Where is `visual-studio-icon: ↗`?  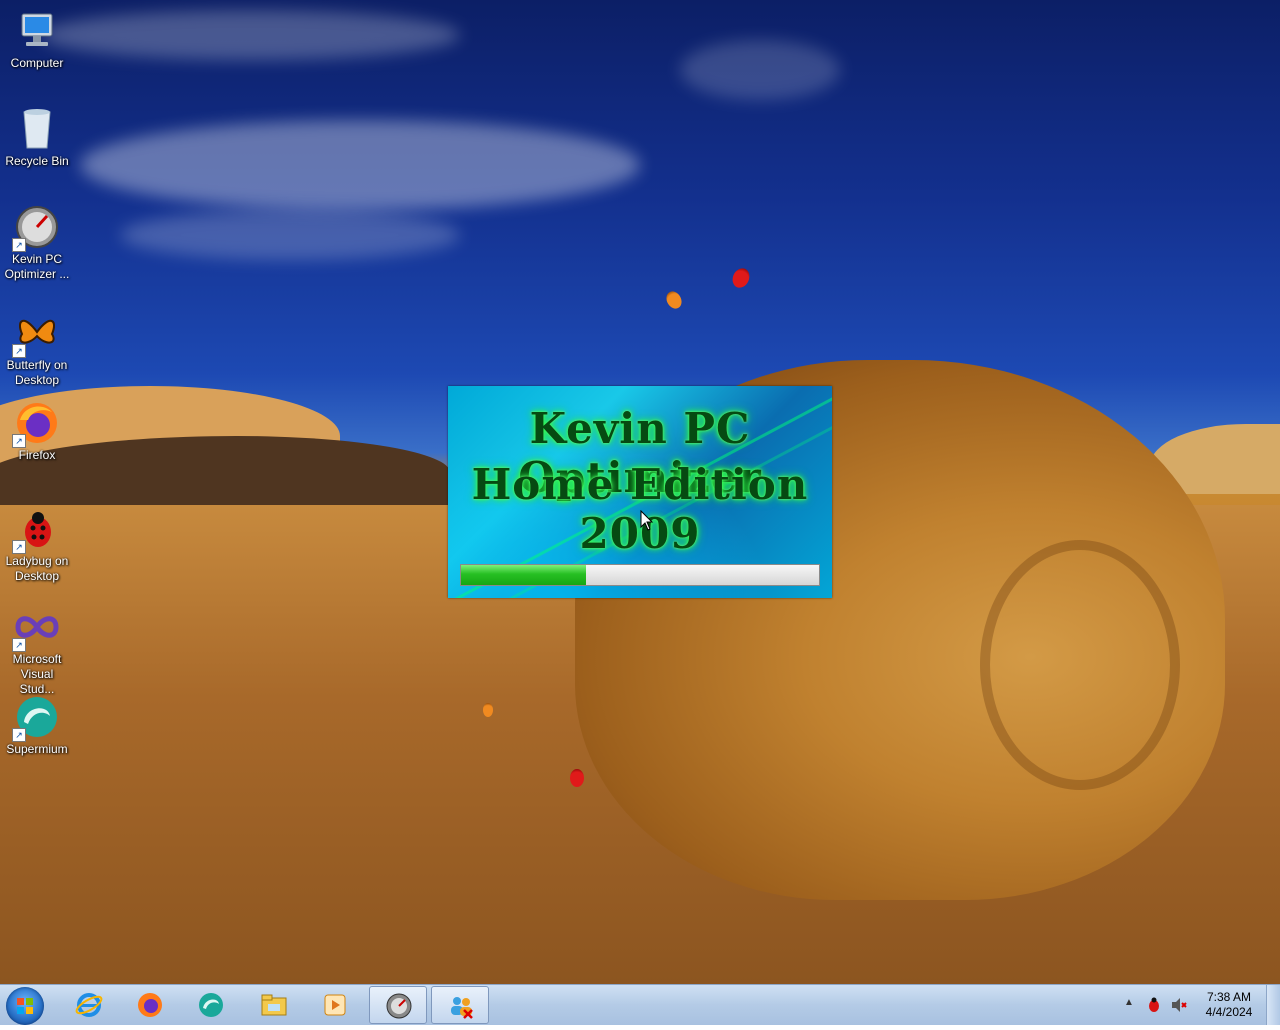 visual-studio-icon: ↗ is located at coordinates (36, 628).